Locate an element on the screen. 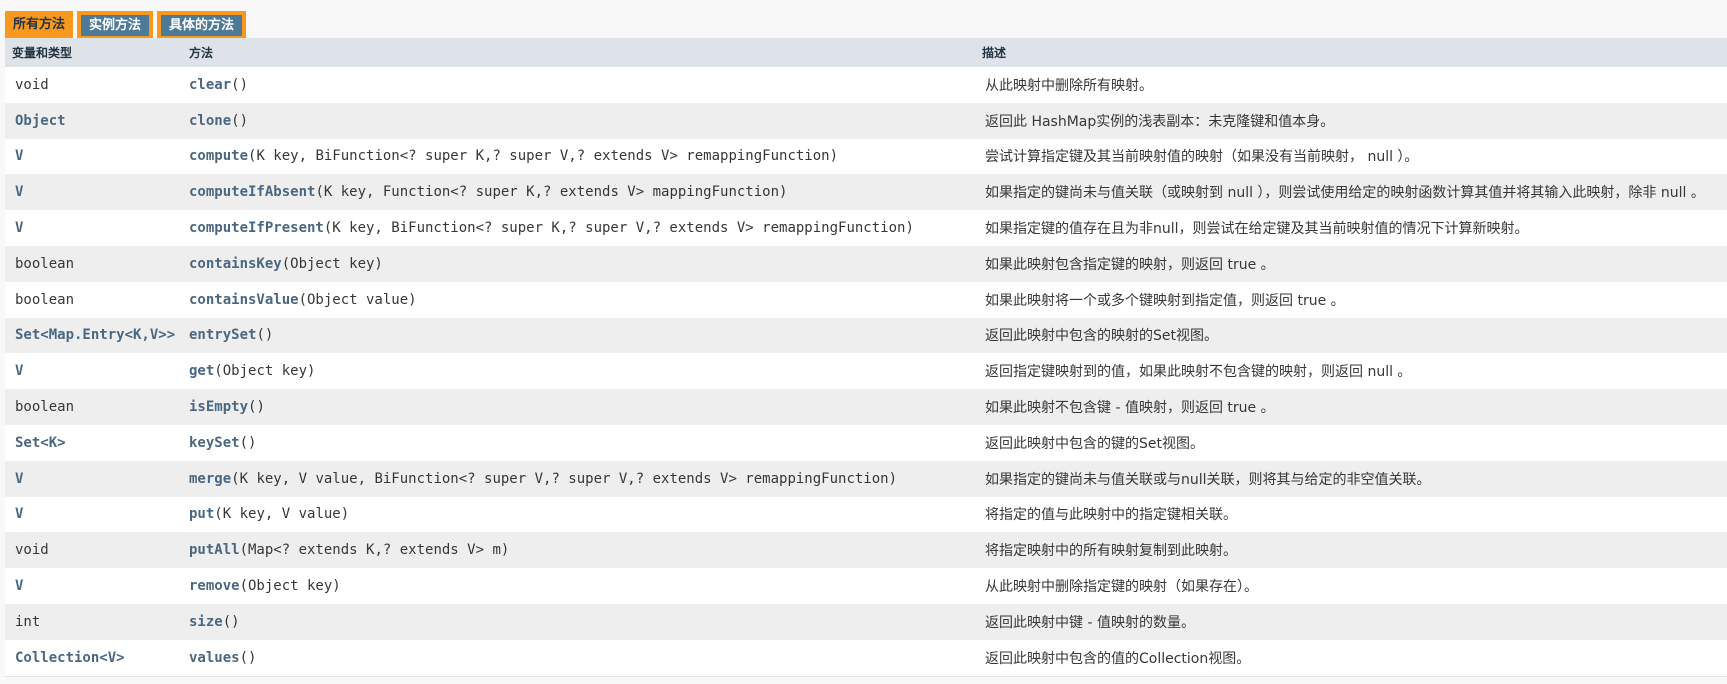 The image size is (1727, 684). method-name-link: putAll is located at coordinates (214, 550).